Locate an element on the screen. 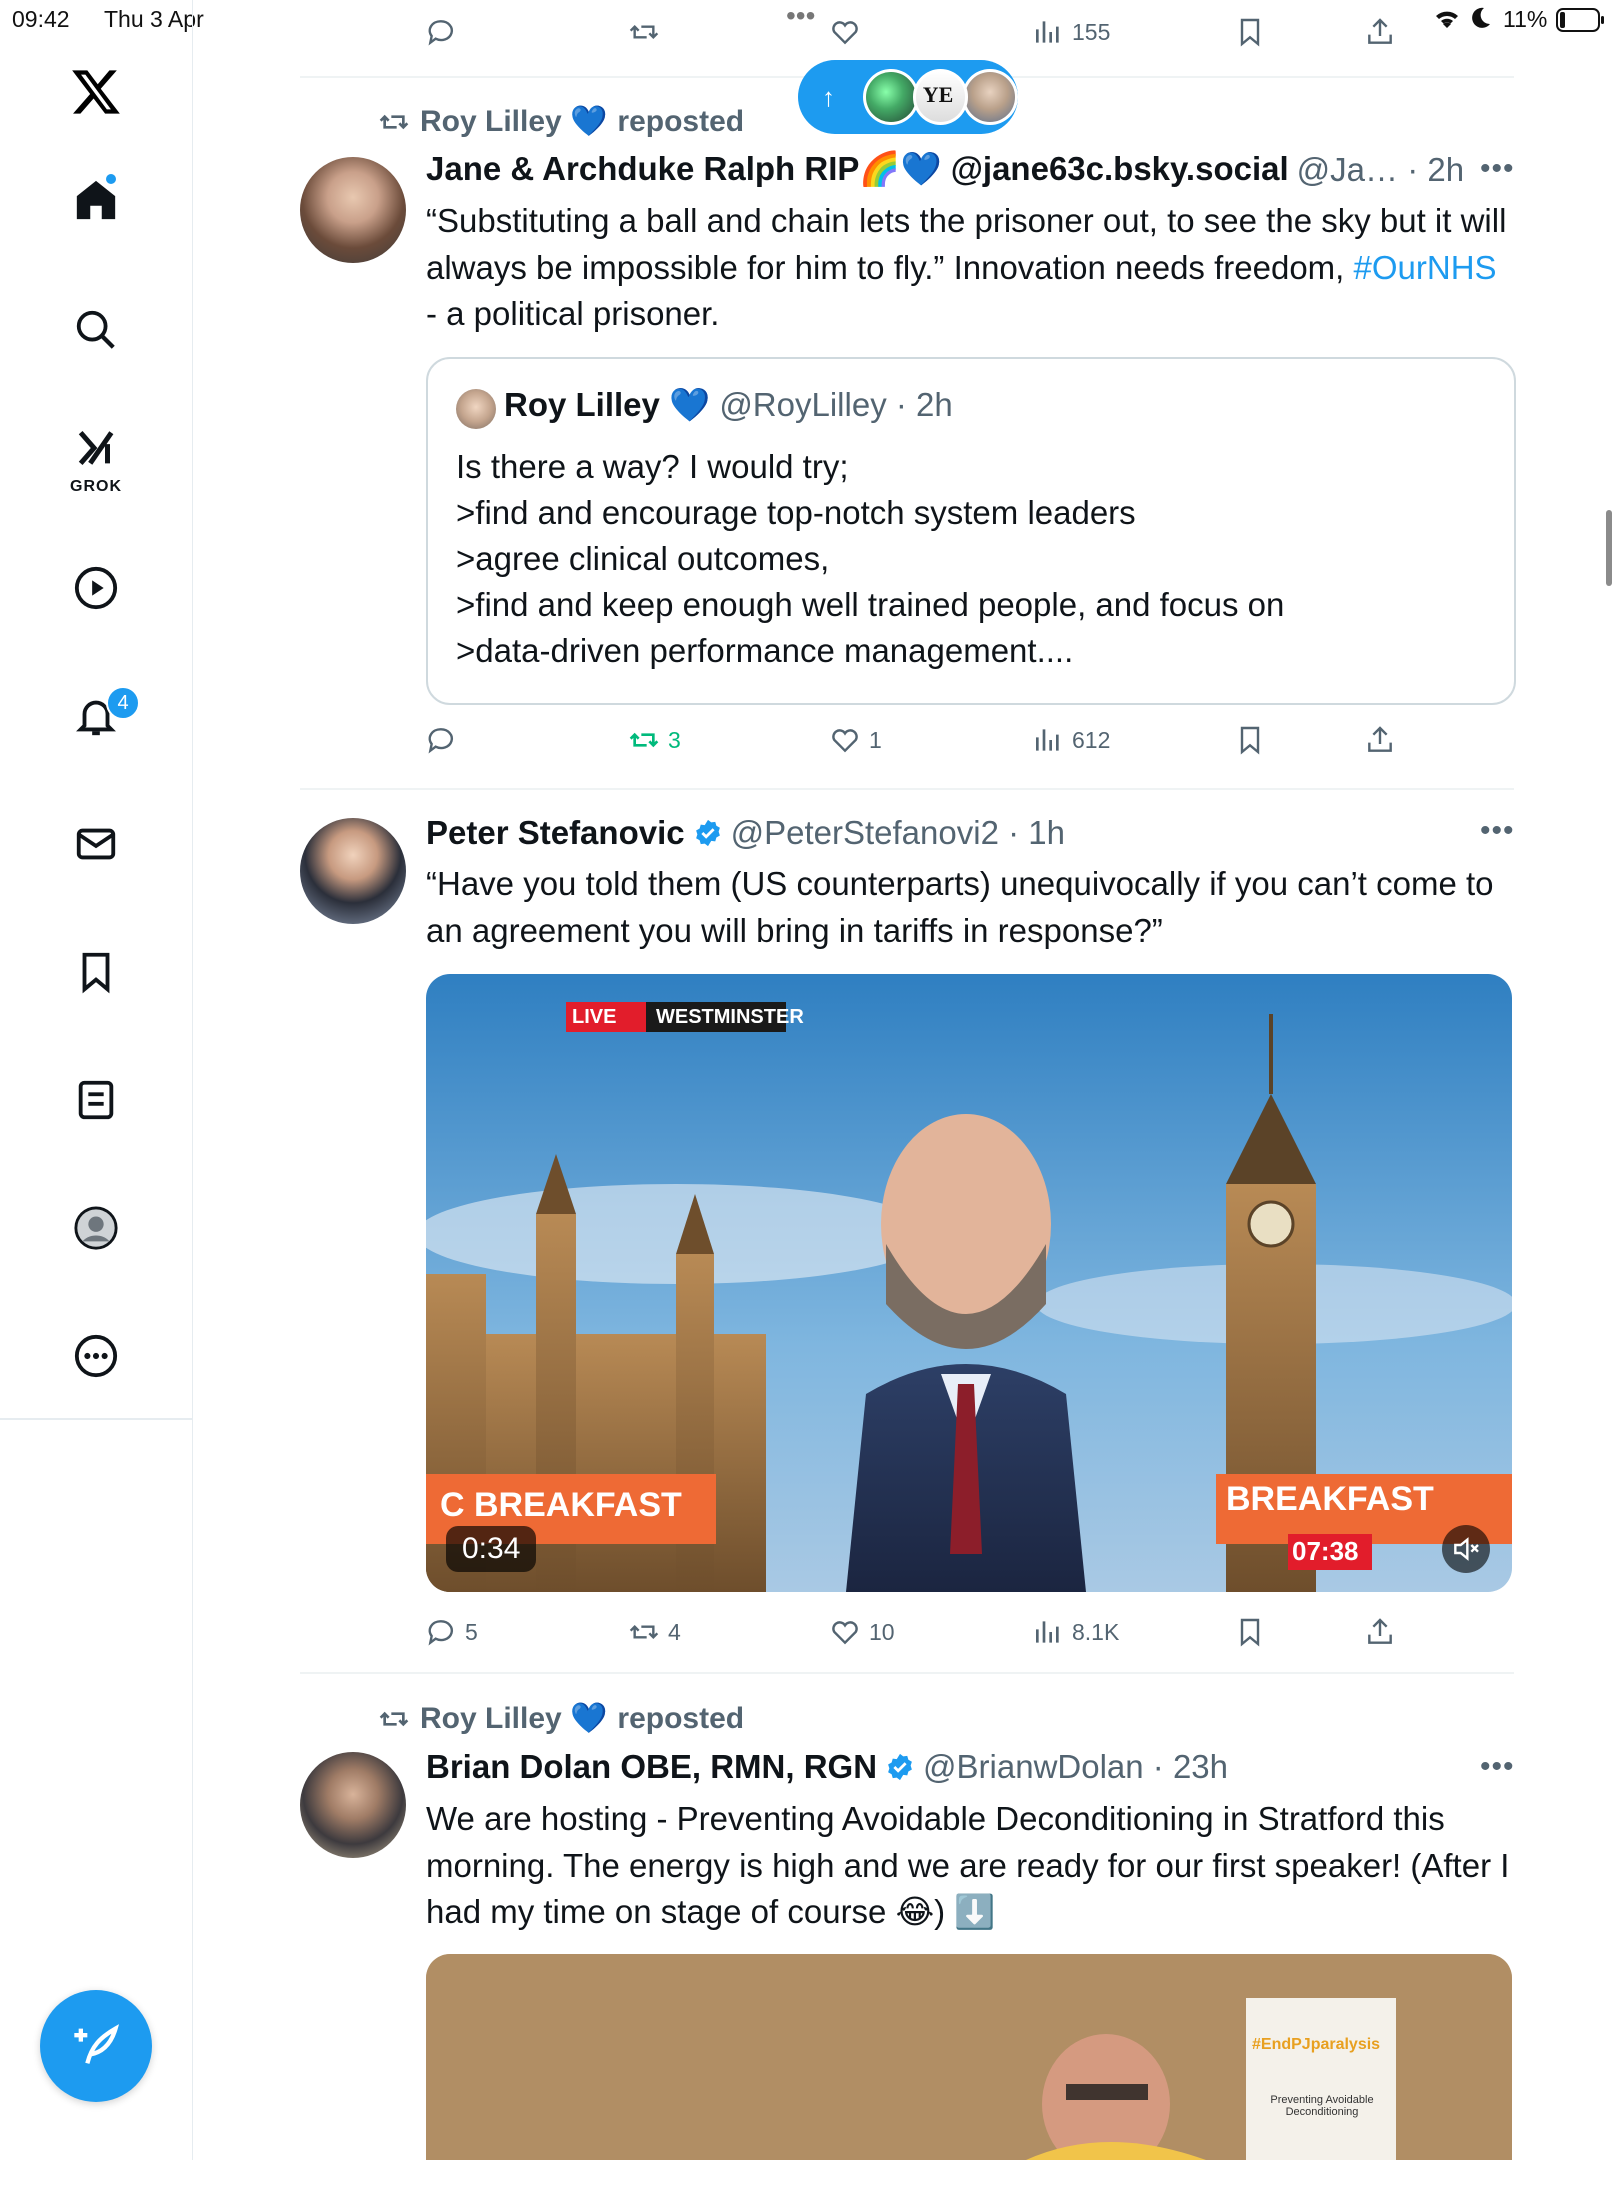 The width and height of the screenshot is (1620, 2194). author-handle-time: @Ja… · 2h is located at coordinates (1380, 170).